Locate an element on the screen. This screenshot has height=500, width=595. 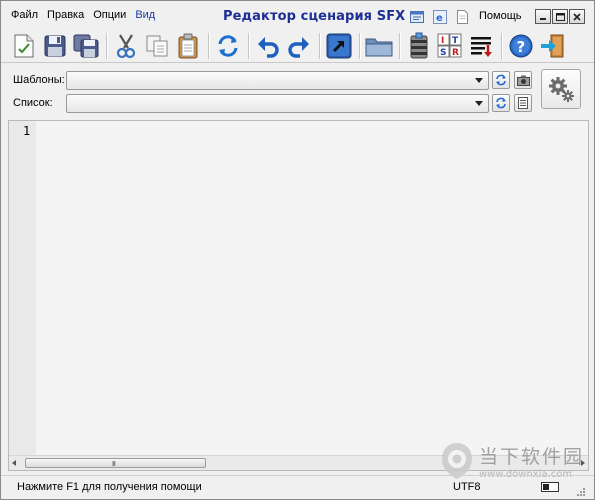
maximize-button is located at coordinates (560, 16).